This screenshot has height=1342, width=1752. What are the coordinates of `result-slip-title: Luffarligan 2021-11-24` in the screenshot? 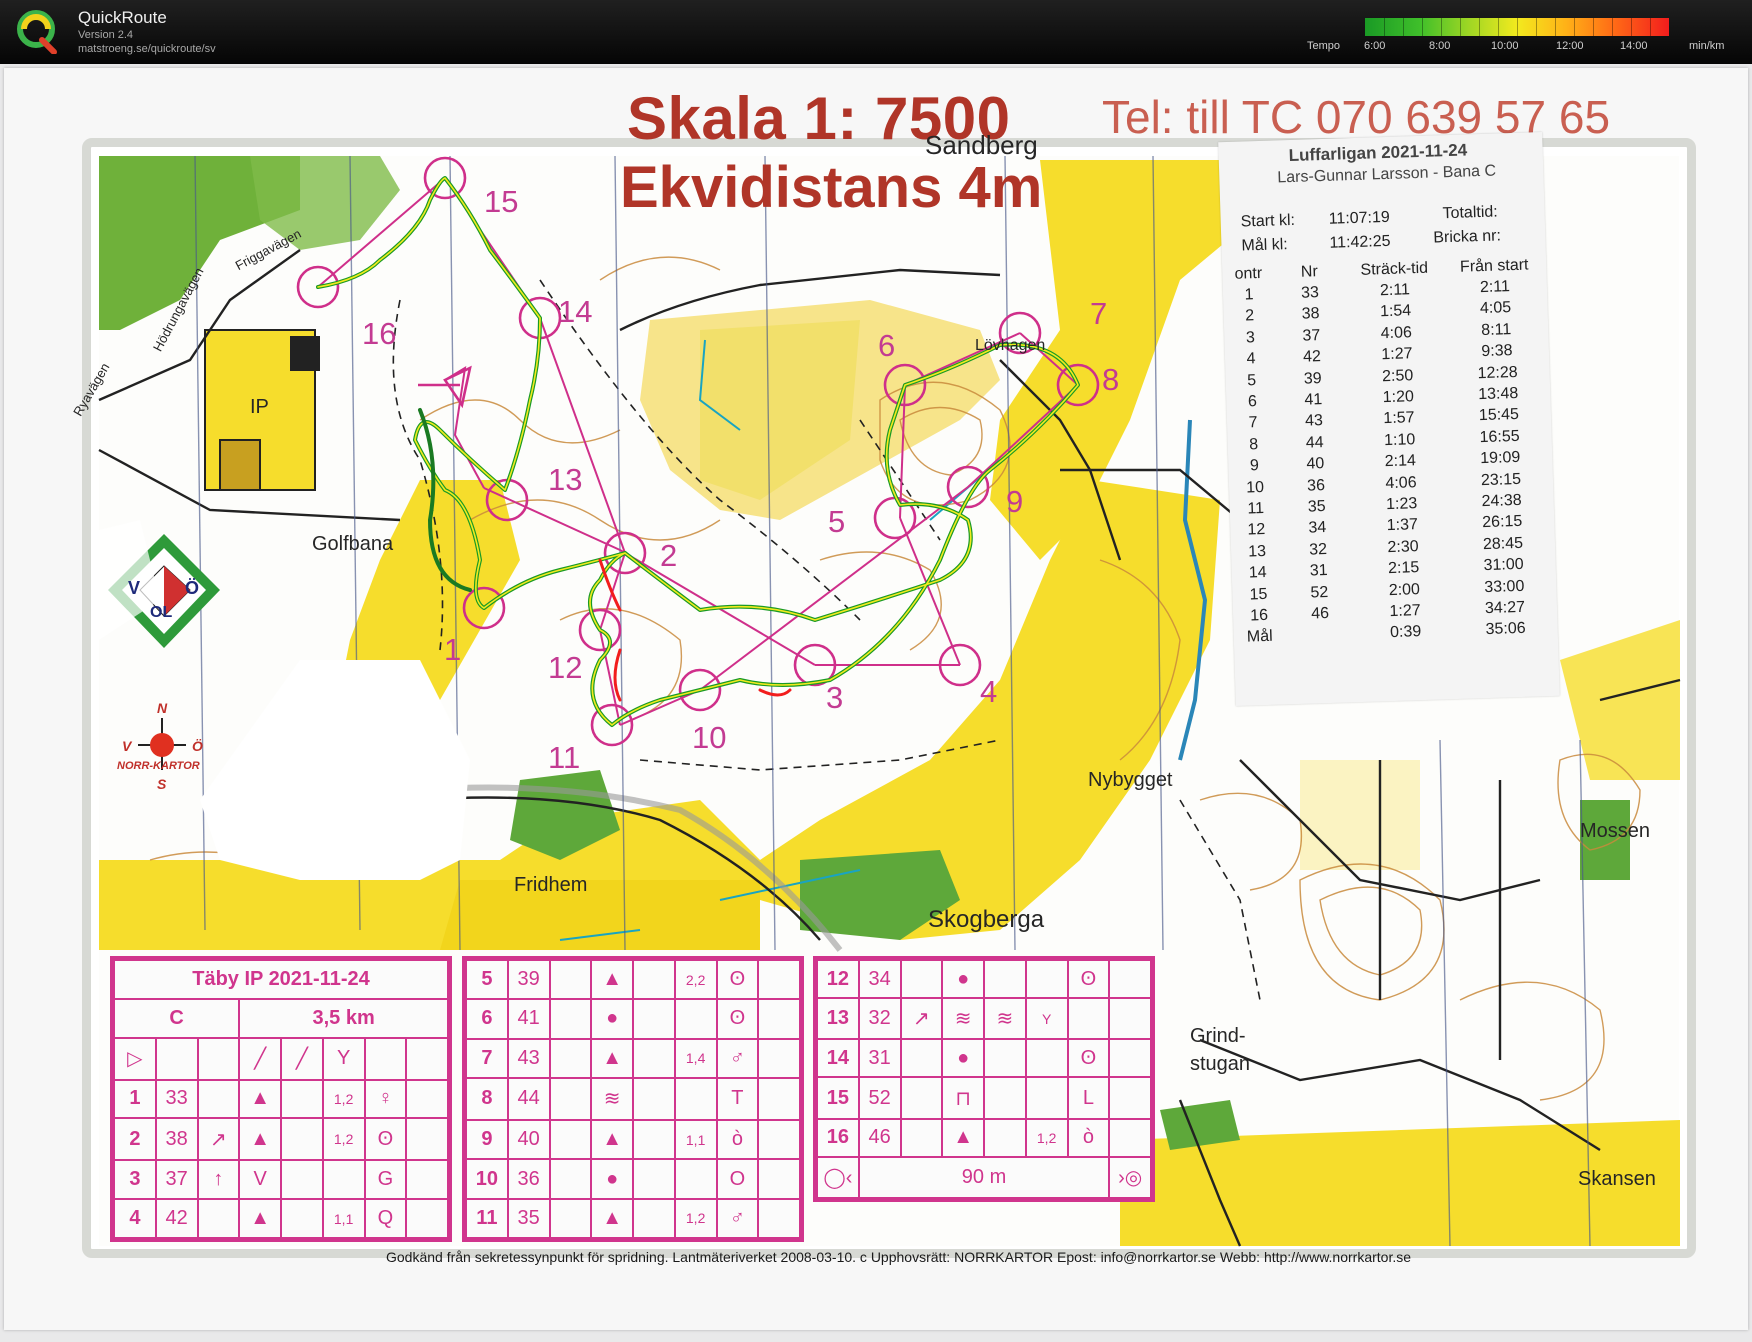 It's located at (1378, 153).